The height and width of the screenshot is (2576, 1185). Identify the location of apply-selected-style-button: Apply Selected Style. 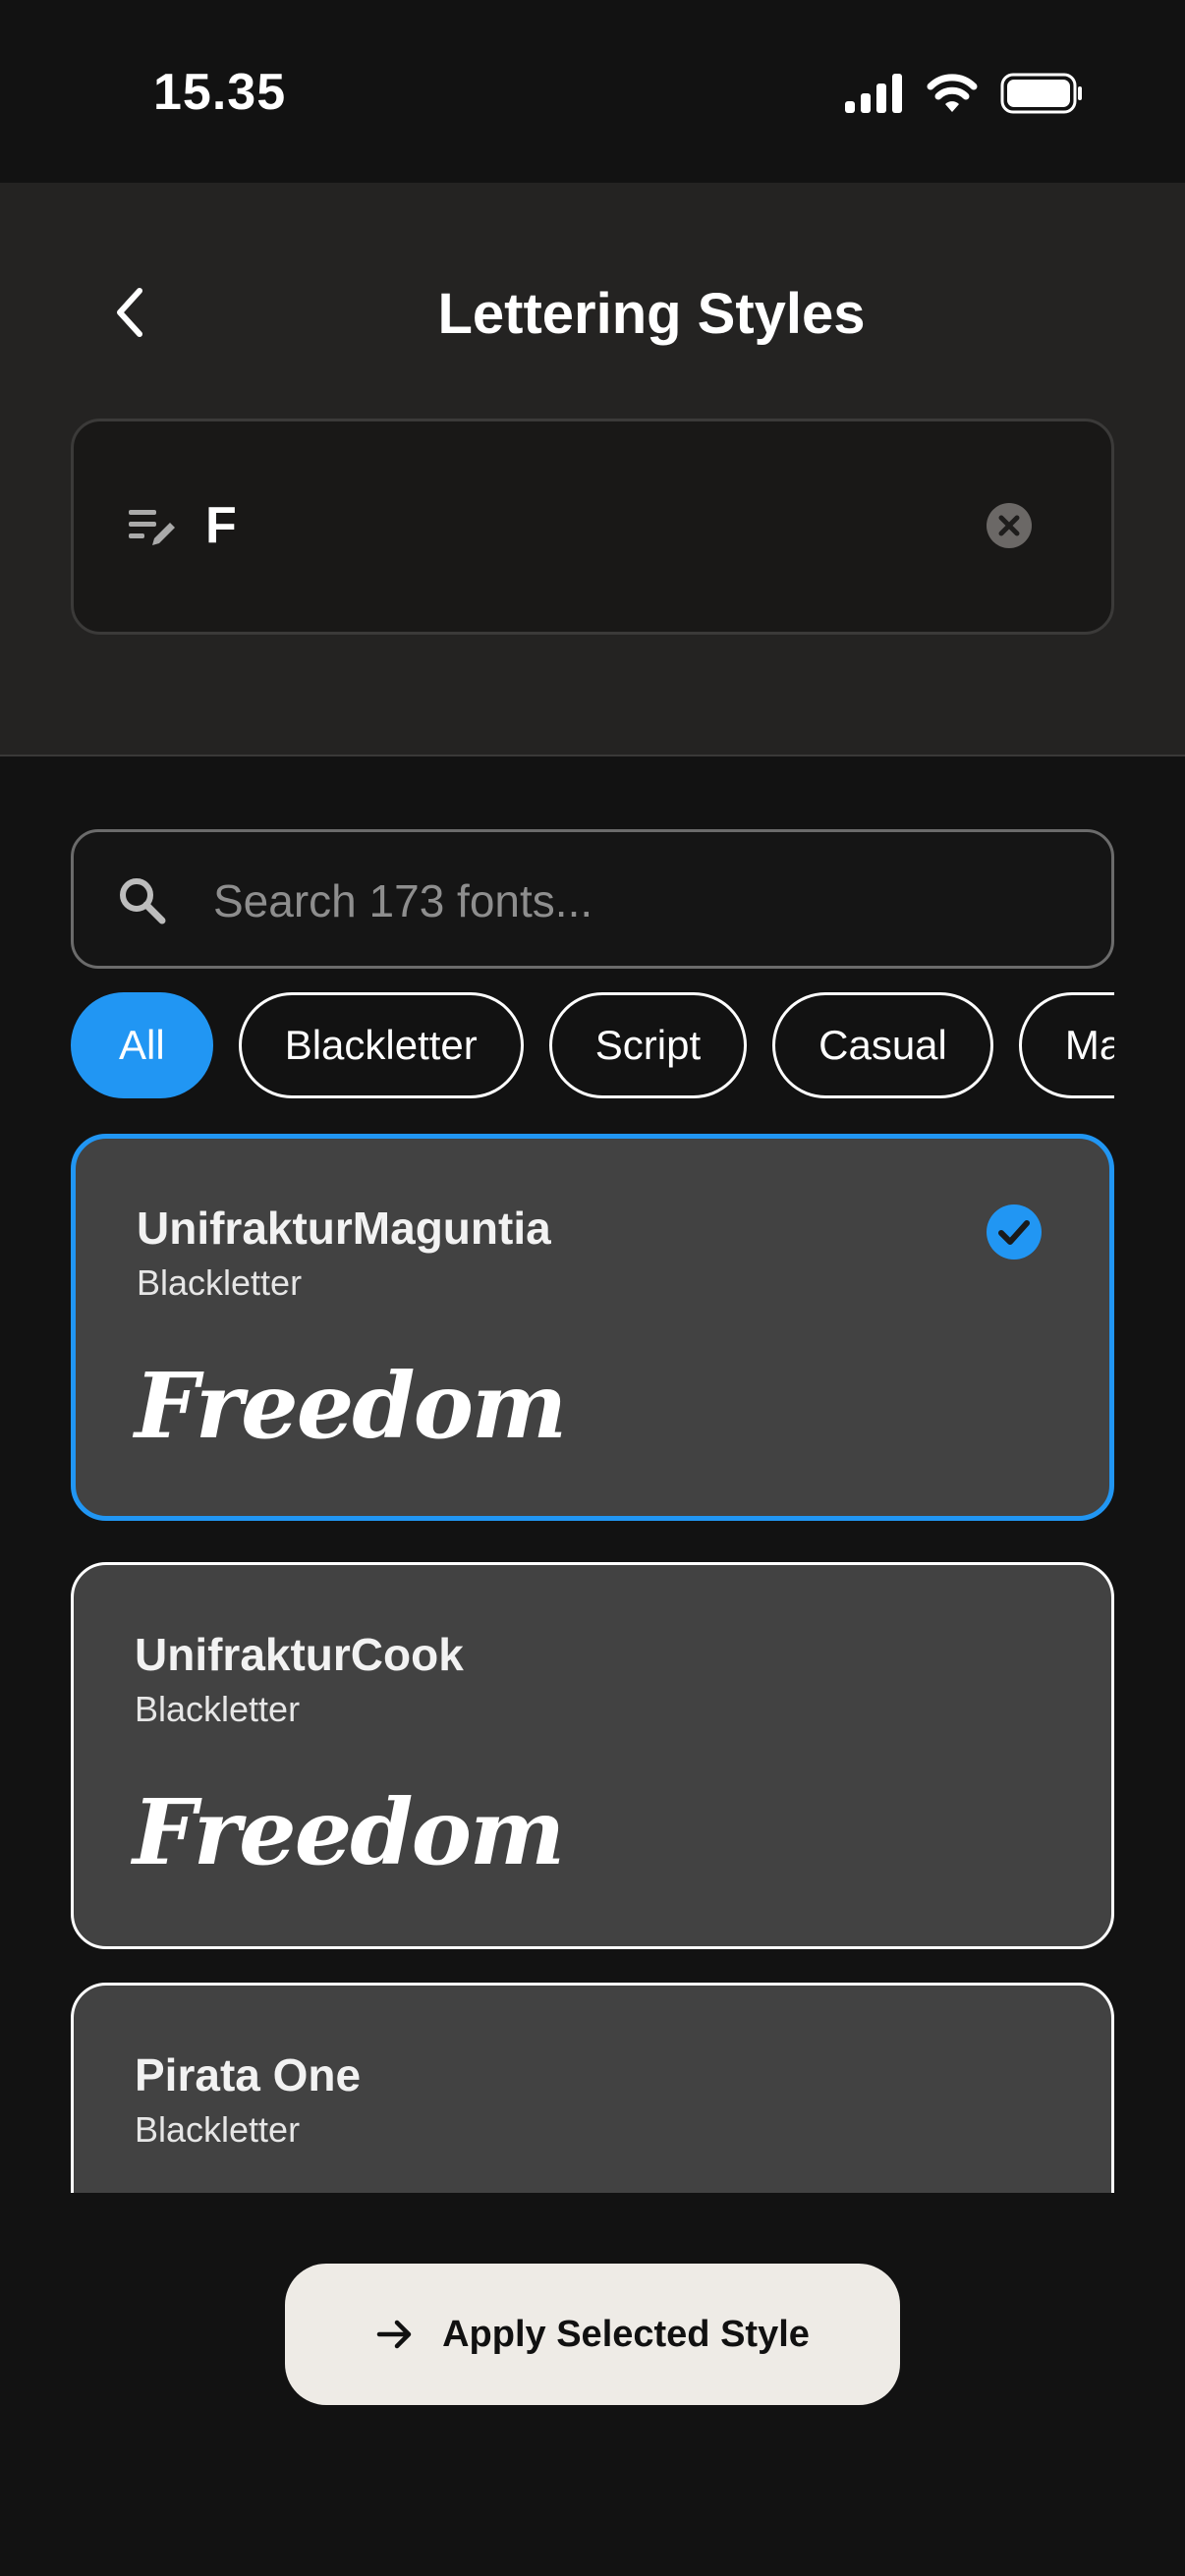
(592, 2334).